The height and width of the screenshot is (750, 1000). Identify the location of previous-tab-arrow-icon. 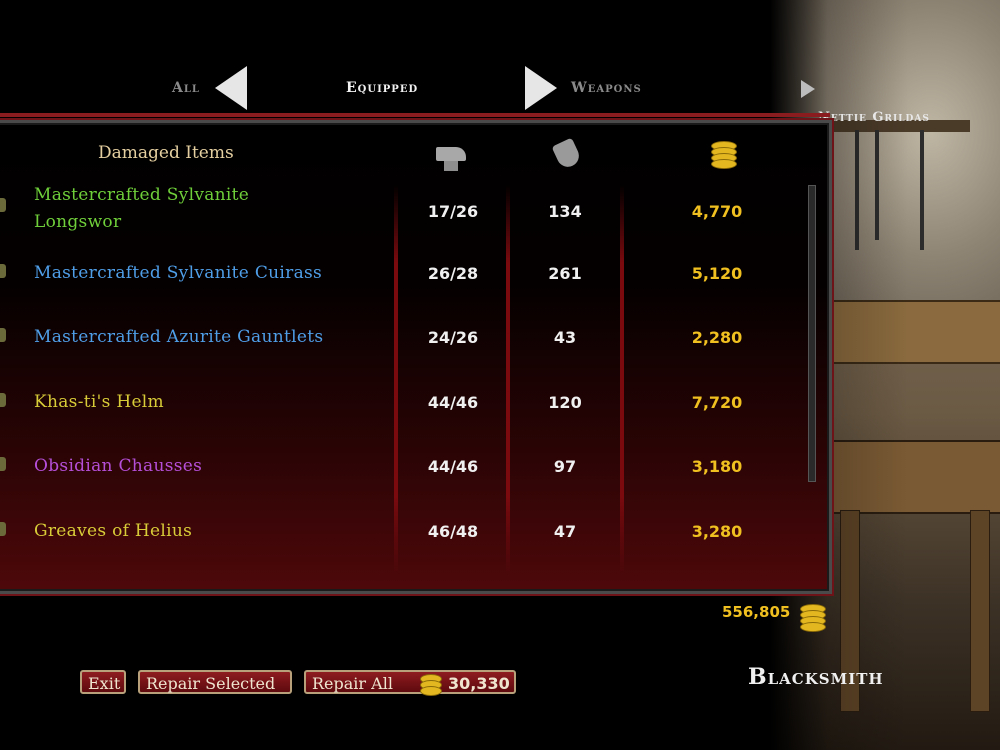
(231, 88).